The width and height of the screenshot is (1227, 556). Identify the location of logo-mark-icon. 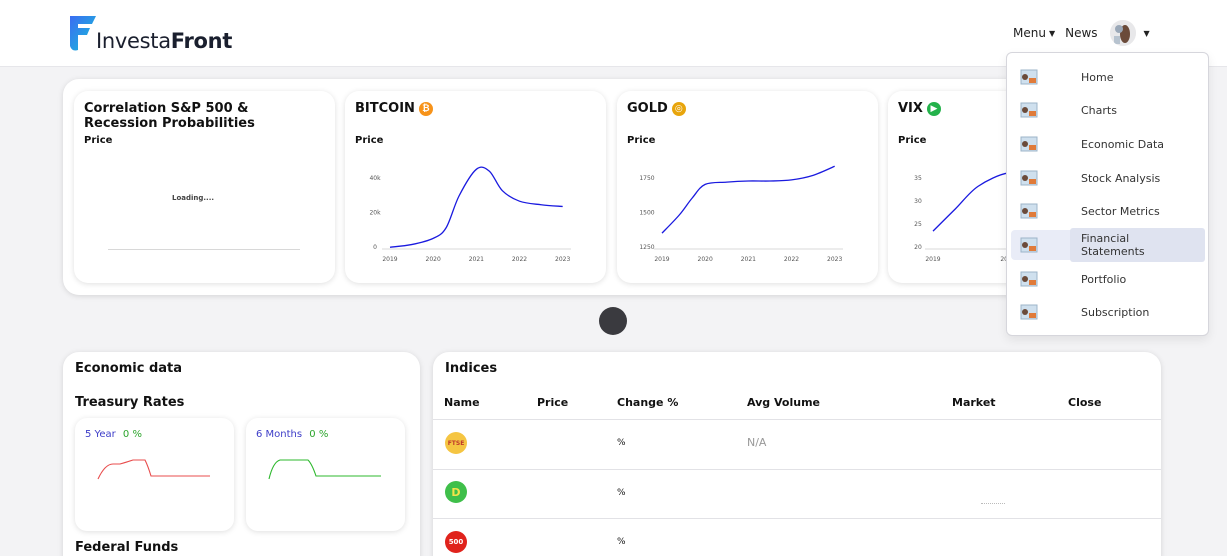
(83, 34).